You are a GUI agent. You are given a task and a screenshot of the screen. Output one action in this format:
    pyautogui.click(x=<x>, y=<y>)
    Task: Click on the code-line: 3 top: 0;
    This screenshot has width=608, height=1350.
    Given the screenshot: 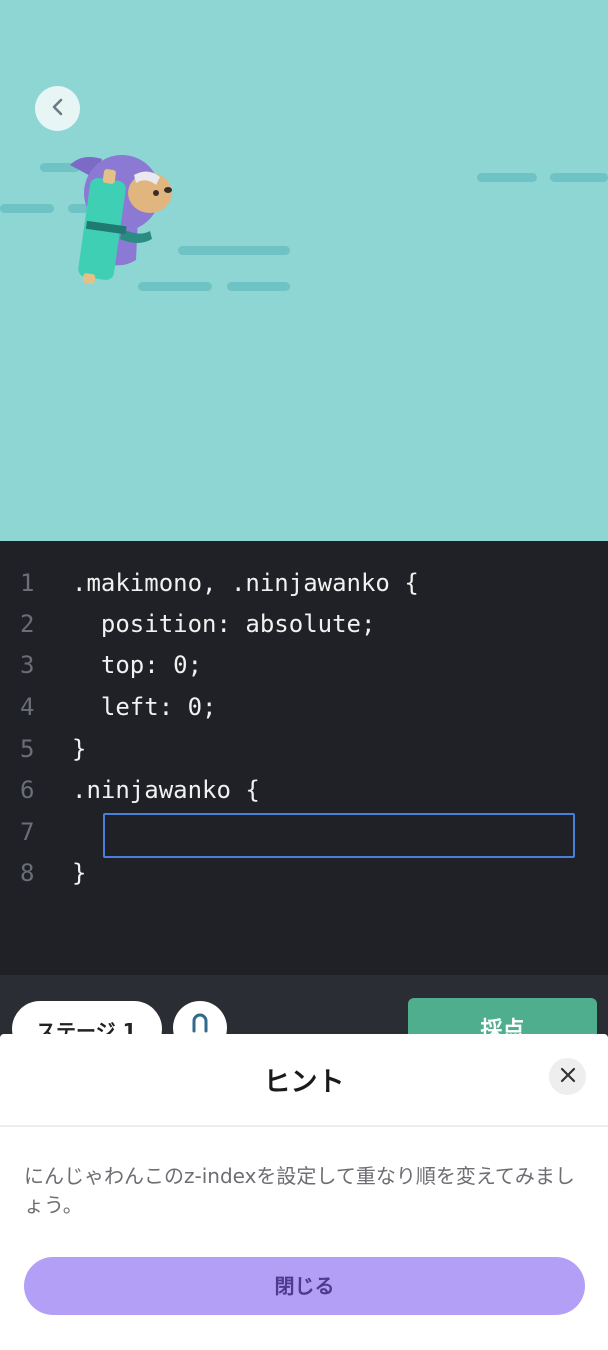 What is the action you would take?
    pyautogui.click(x=304, y=665)
    